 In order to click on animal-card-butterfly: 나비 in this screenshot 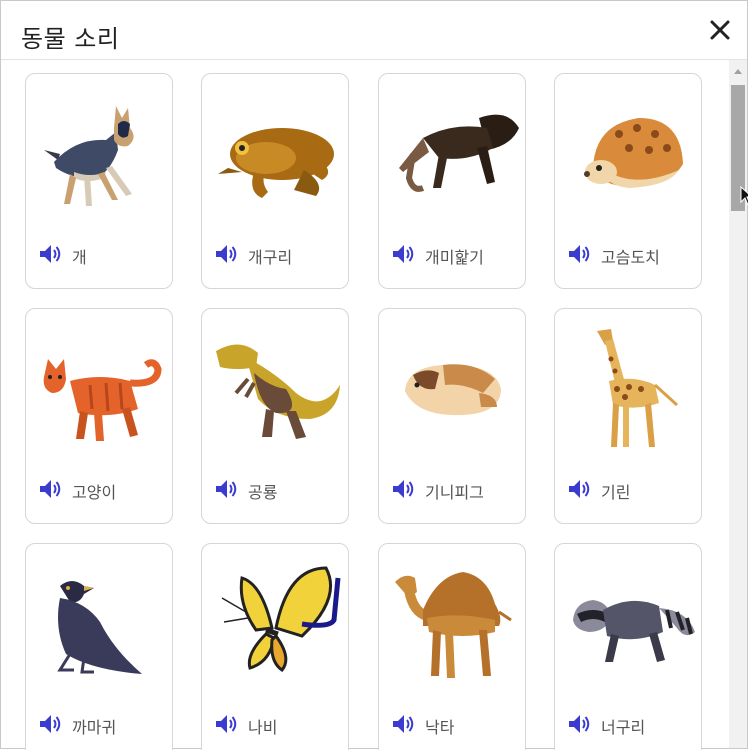, I will do `click(275, 646)`.